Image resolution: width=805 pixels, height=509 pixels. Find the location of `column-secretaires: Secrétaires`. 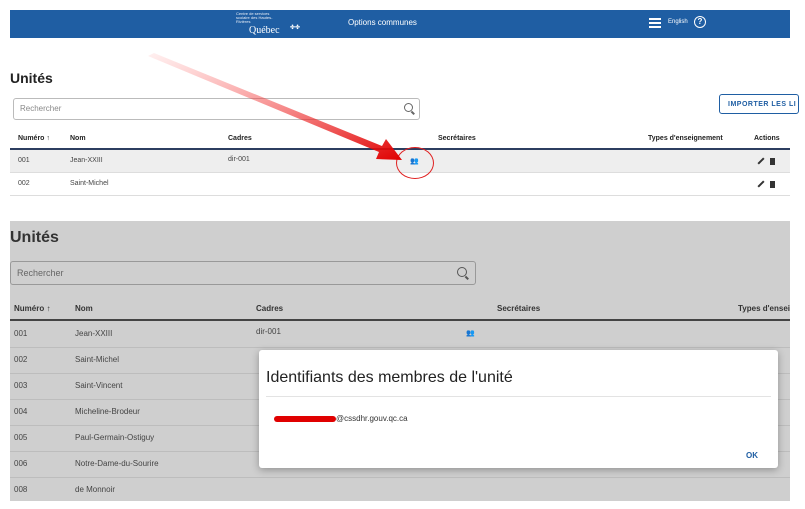

column-secretaires: Secrétaires is located at coordinates (518, 308).